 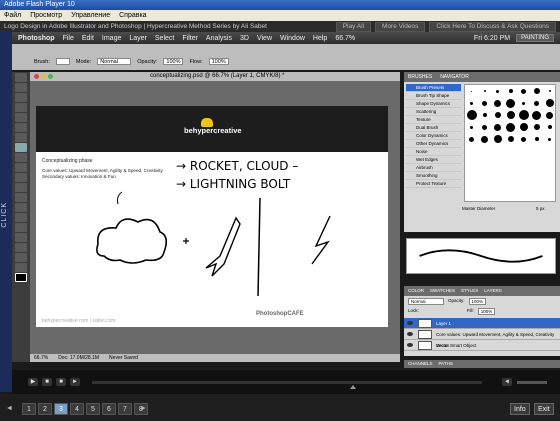 I want to click on info-button: Info, so click(x=520, y=409).